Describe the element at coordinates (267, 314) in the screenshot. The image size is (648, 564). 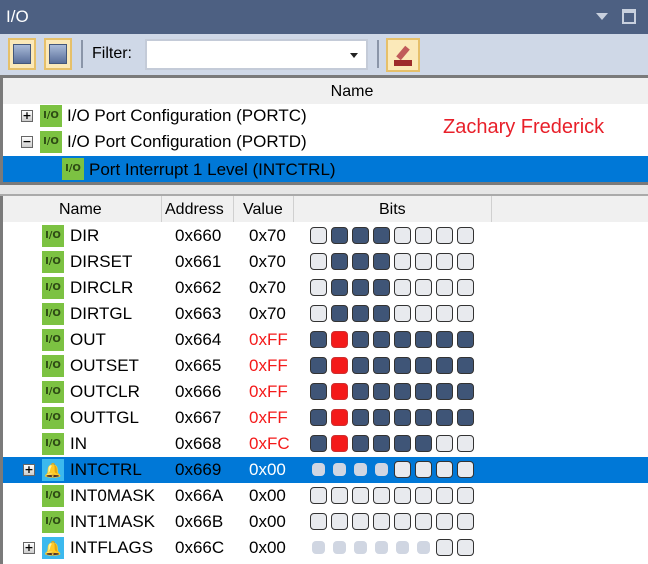
I see `register-value: 0x70` at that location.